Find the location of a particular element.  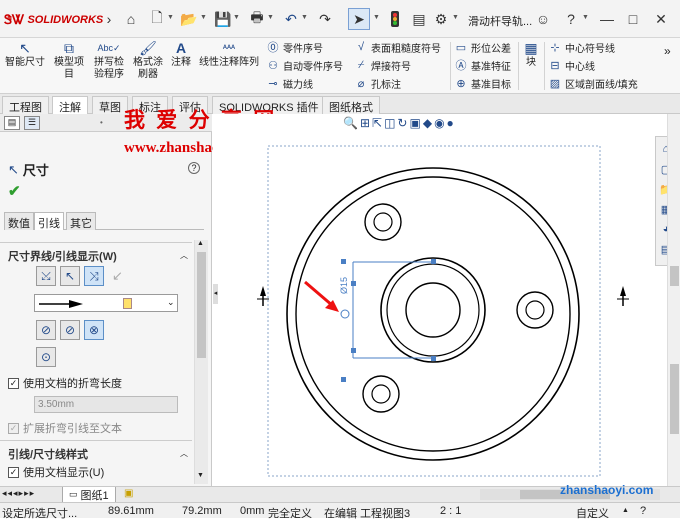

model-items-button: ⧉ 模型项目 is located at coordinates (69, 60).